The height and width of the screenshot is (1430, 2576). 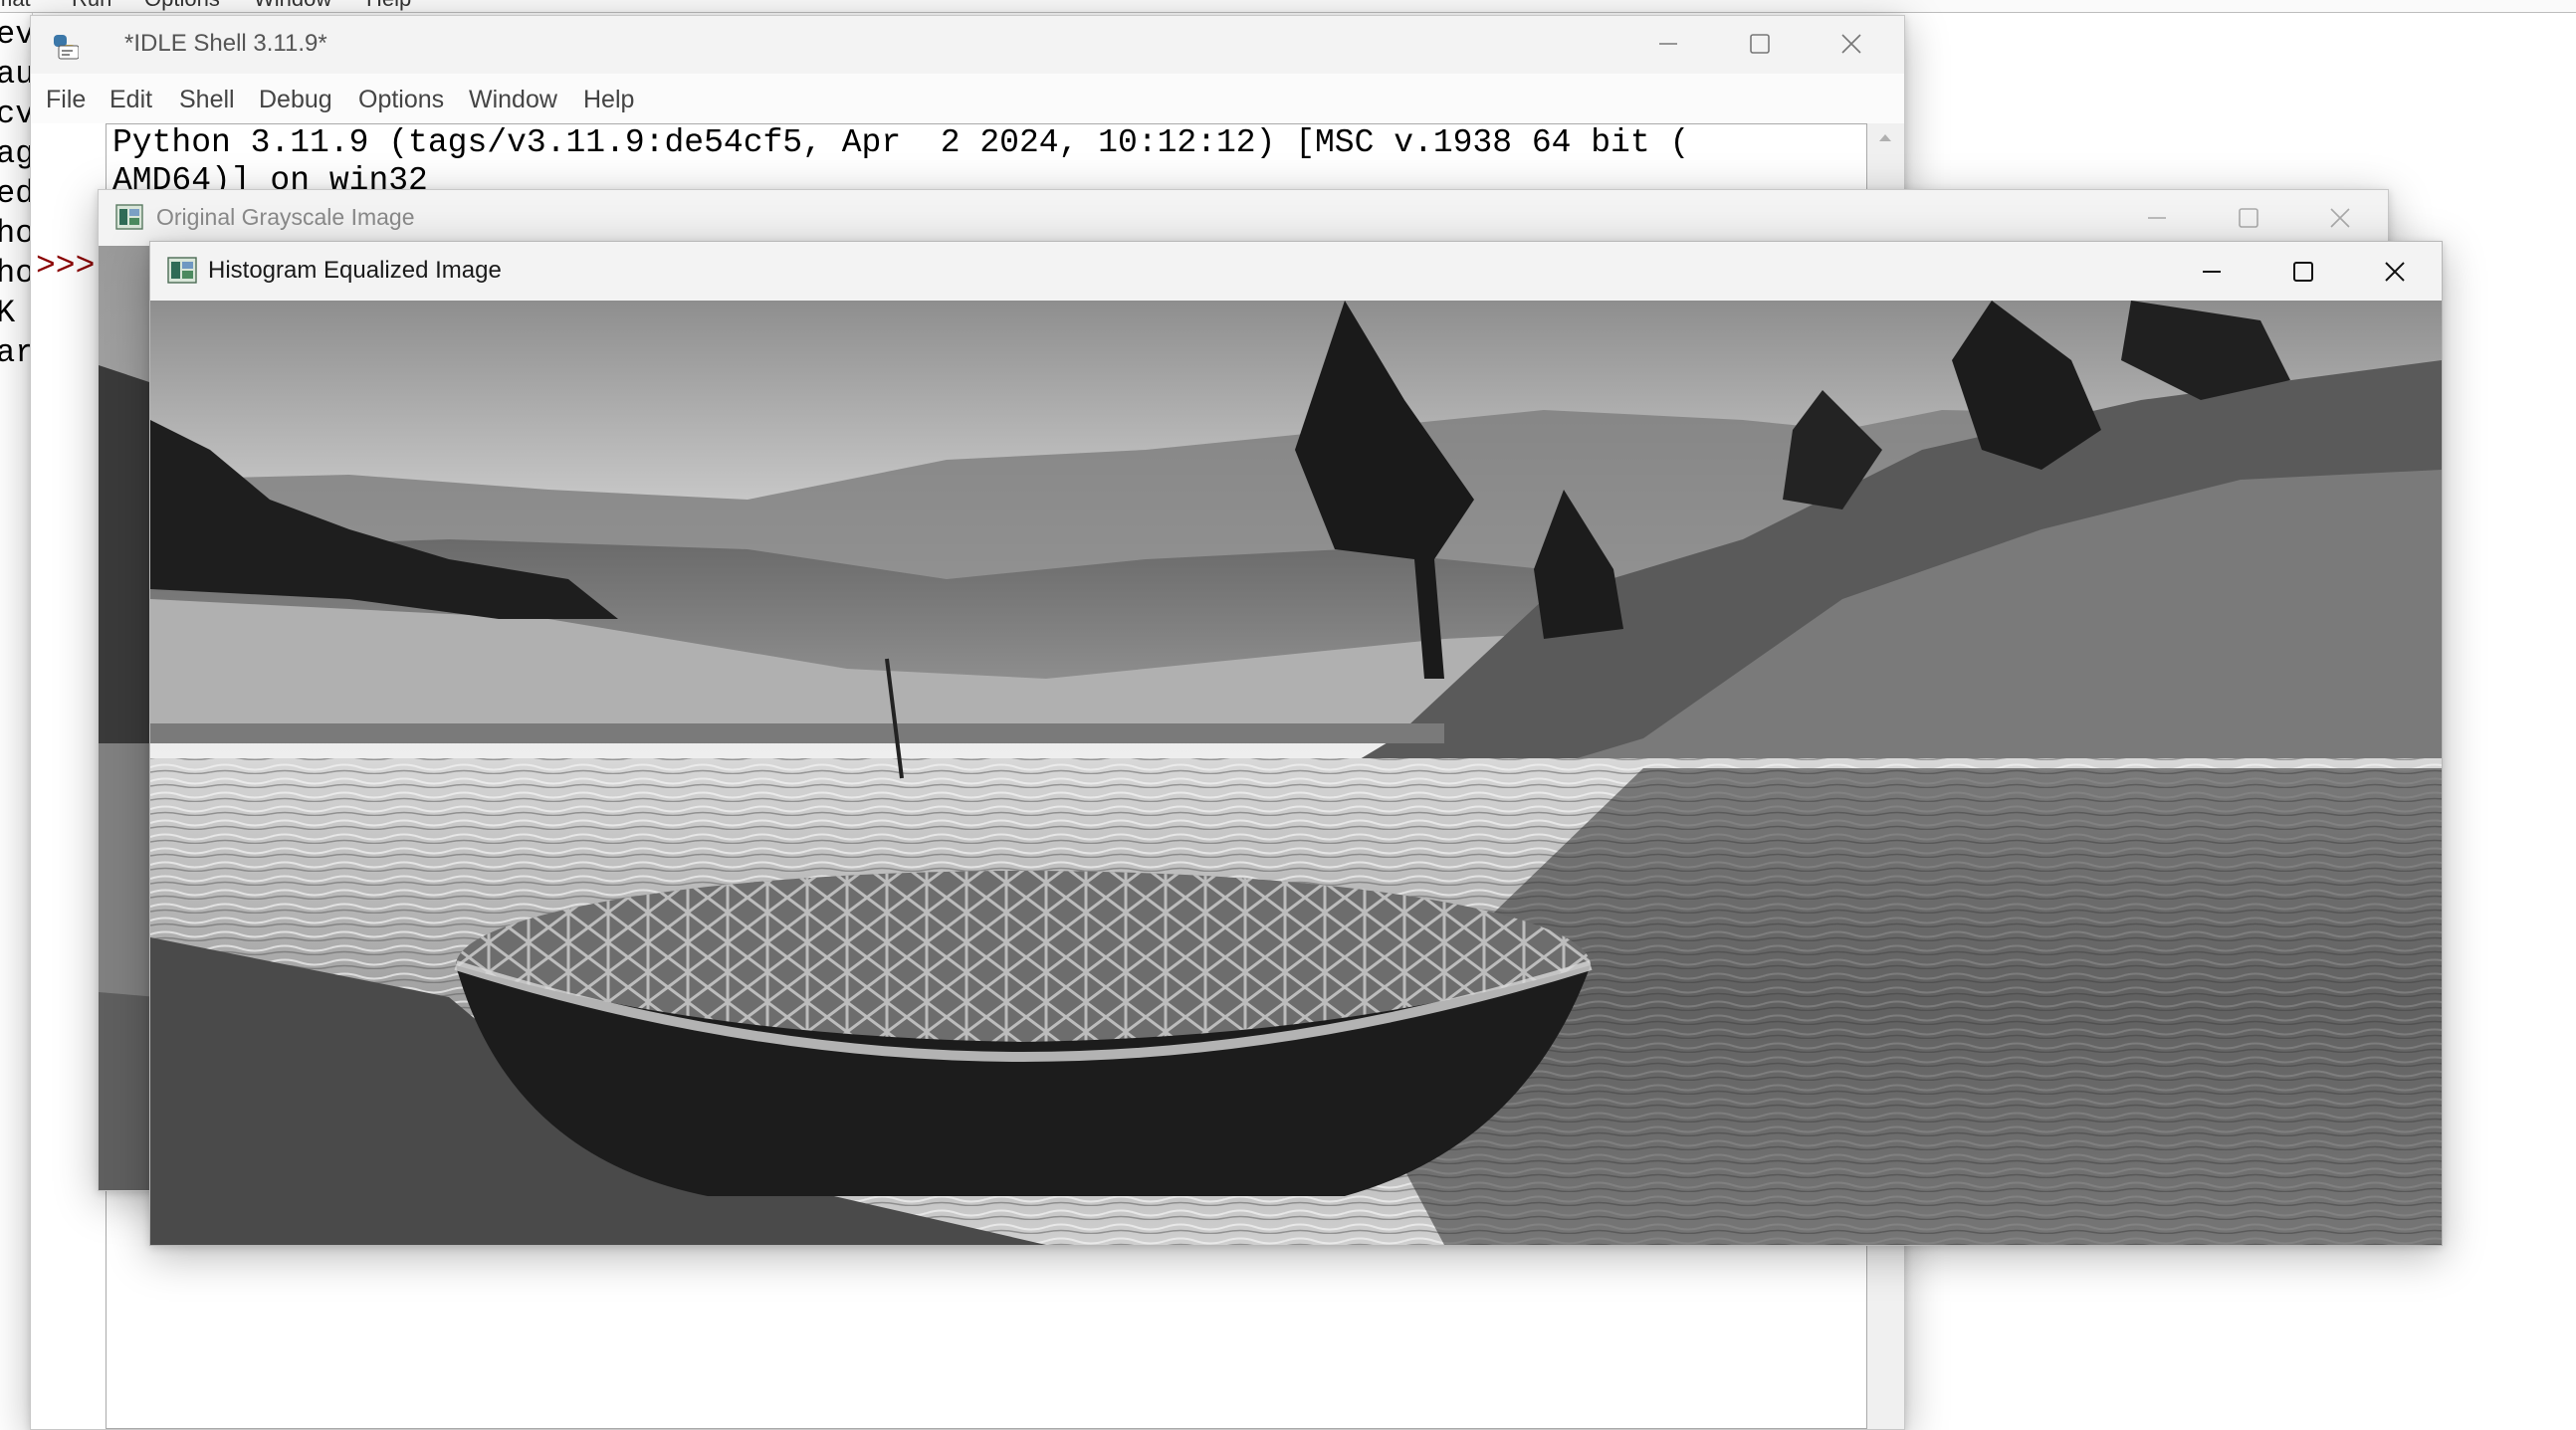 What do you see at coordinates (388, 6) in the screenshot?
I see `bg-menu-help: Help` at bounding box center [388, 6].